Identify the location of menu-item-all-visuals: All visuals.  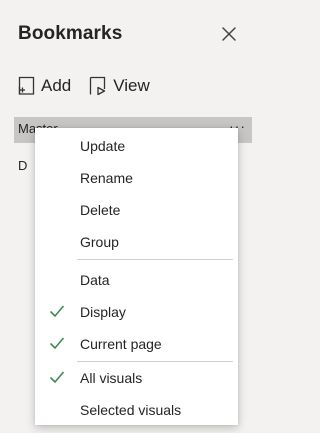
(136, 377).